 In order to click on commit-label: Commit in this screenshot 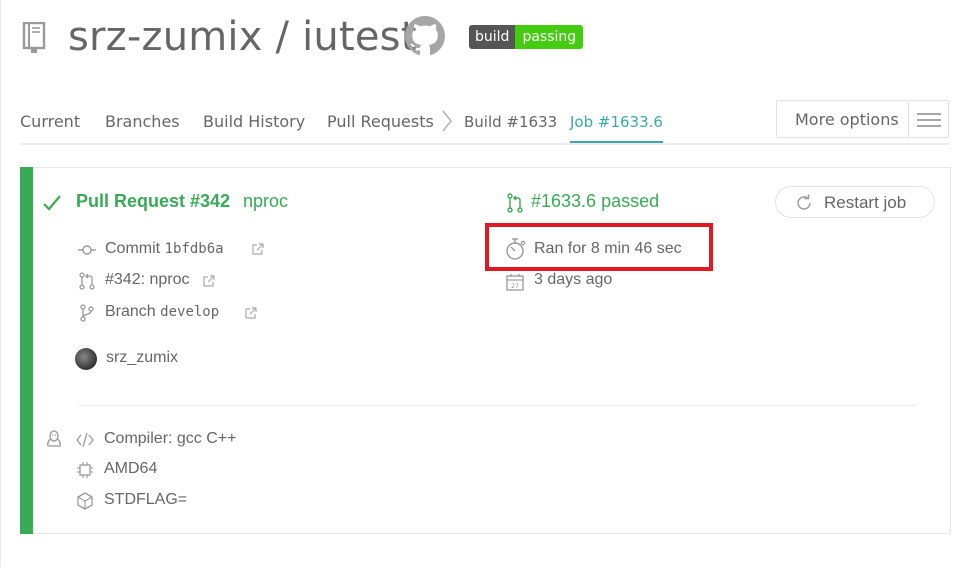, I will do `click(133, 248)`.